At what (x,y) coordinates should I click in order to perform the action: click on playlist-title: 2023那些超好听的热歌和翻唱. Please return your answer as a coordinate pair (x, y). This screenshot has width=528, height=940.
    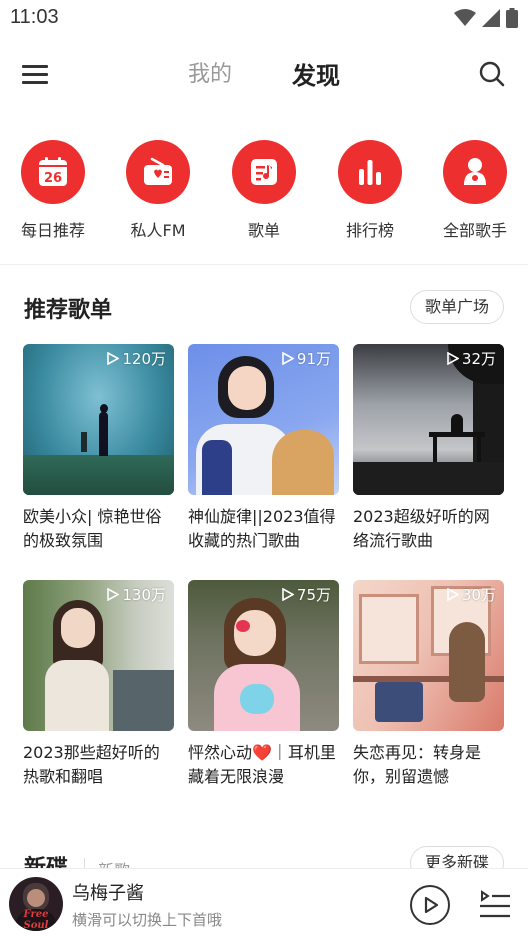
    Looking at the image, I should click on (91, 764).